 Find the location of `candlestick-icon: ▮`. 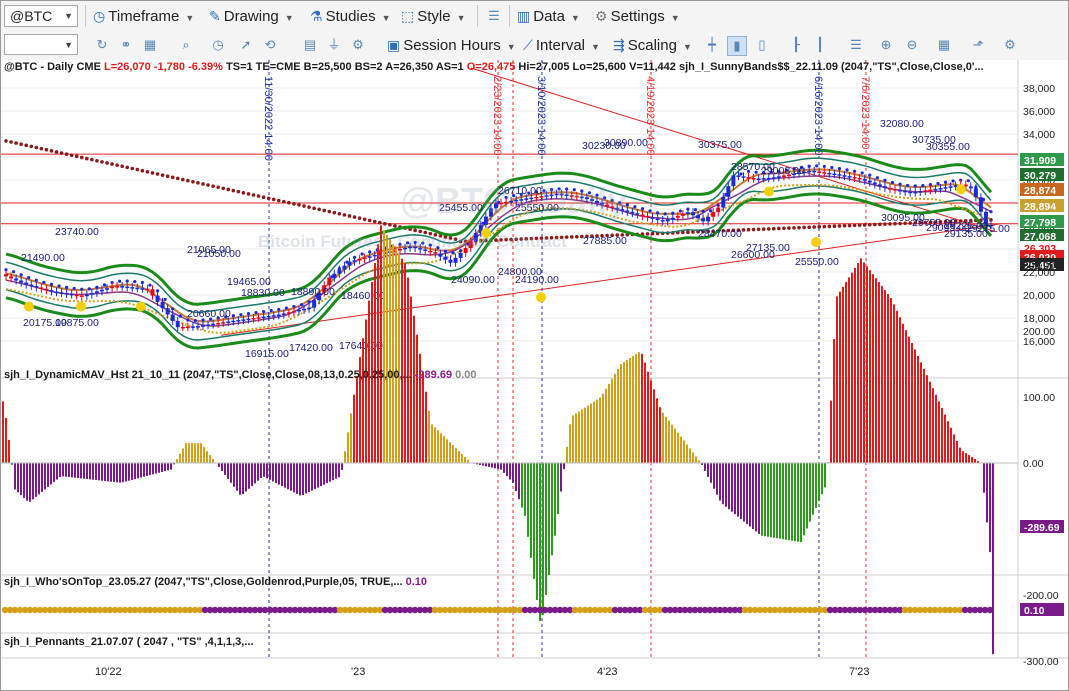

candlestick-icon: ▮ is located at coordinates (737, 46).